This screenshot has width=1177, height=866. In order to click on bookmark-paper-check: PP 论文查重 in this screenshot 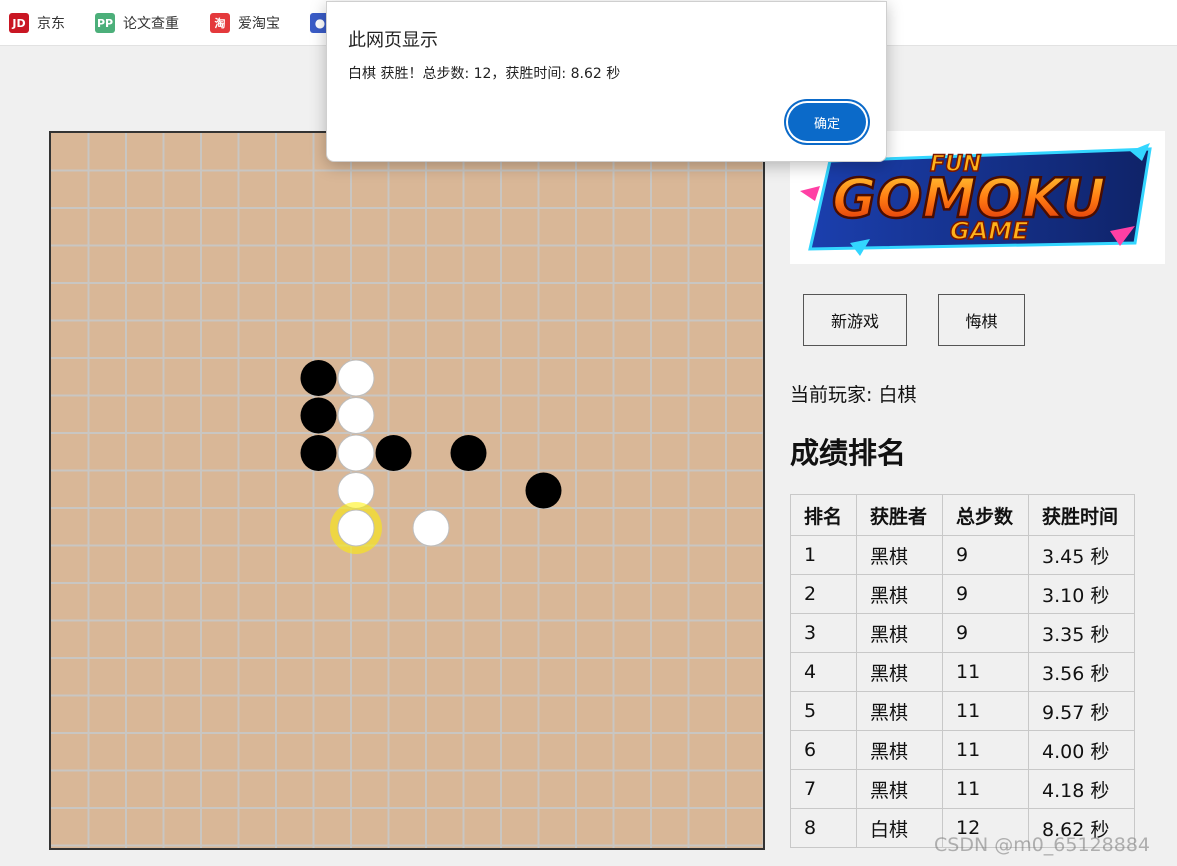, I will do `click(137, 23)`.